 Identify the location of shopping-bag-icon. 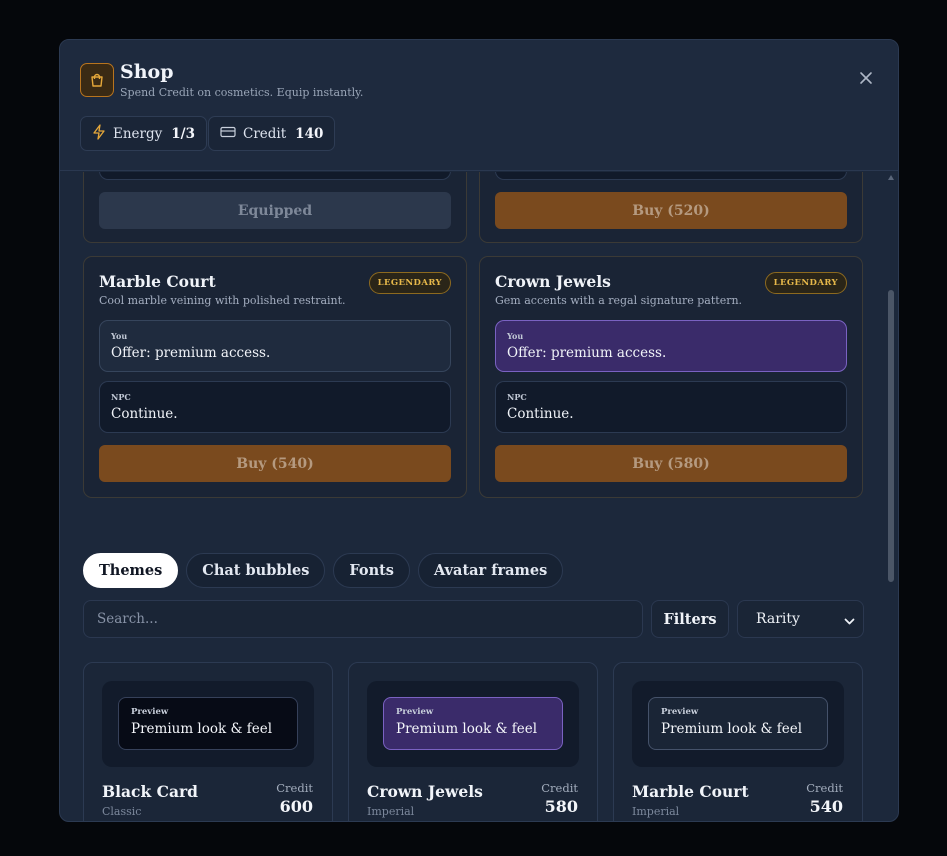
(97, 80).